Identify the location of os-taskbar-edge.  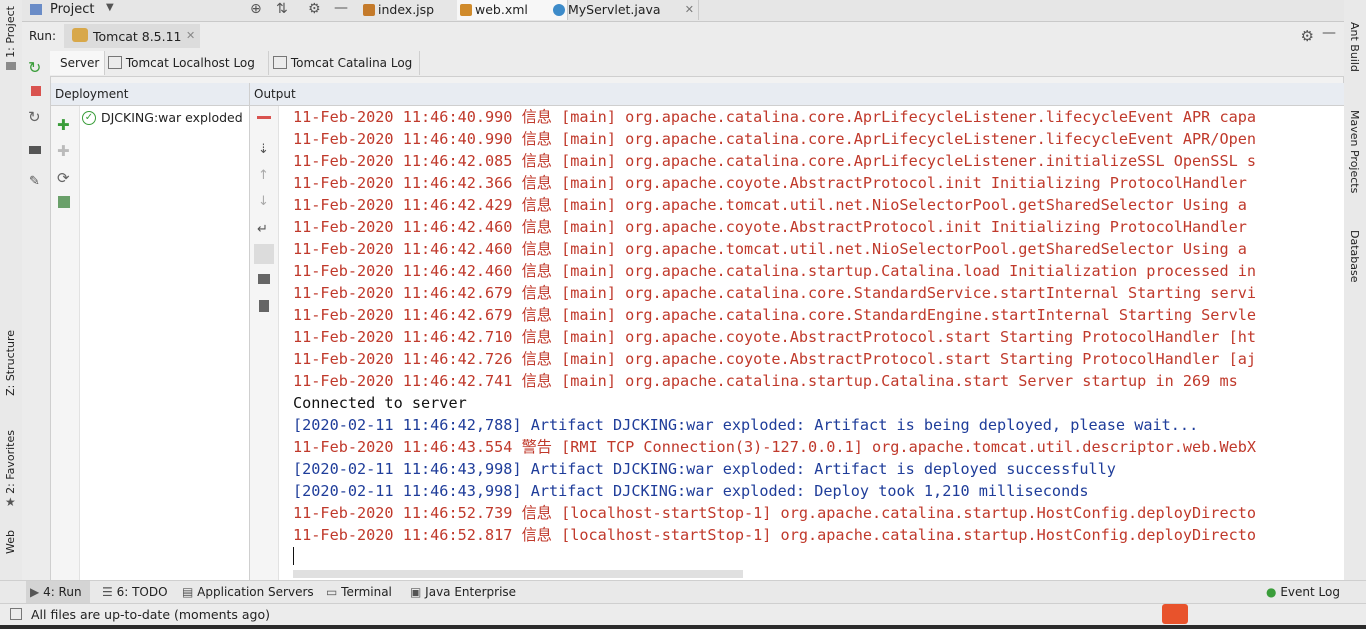
(683, 627).